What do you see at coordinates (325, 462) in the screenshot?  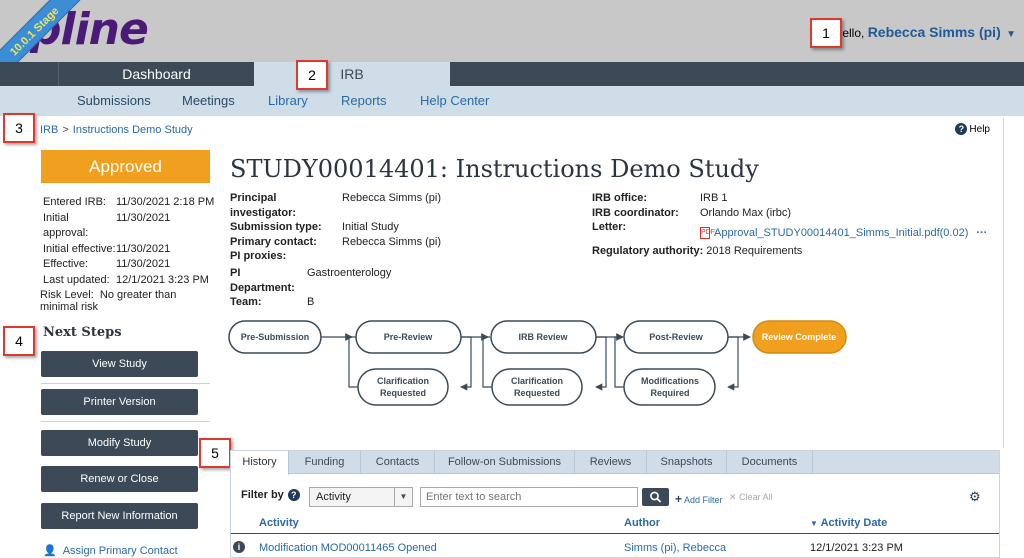 I see `tab-funding: Funding` at bounding box center [325, 462].